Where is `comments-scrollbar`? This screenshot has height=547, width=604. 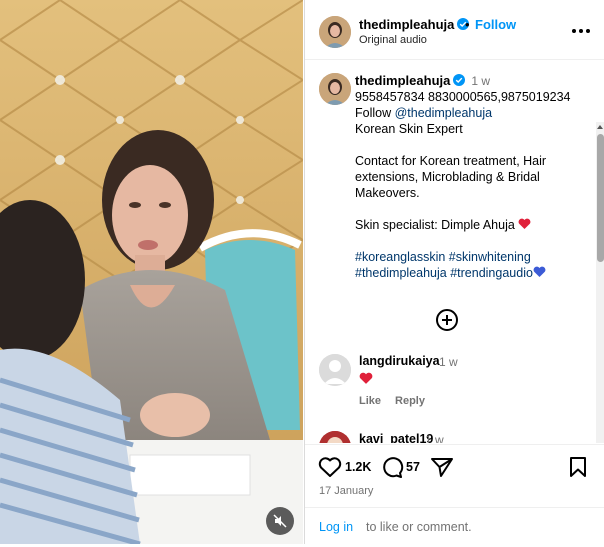
comments-scrollbar is located at coordinates (600, 282).